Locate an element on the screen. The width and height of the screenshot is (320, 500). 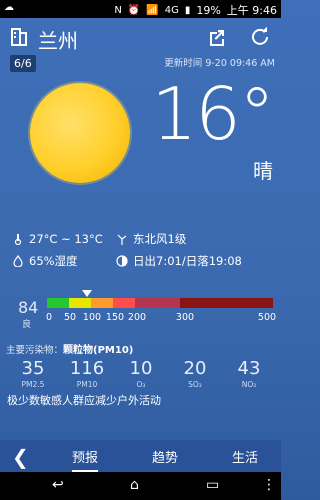
metric-label: O₃ is located at coordinates (141, 384).